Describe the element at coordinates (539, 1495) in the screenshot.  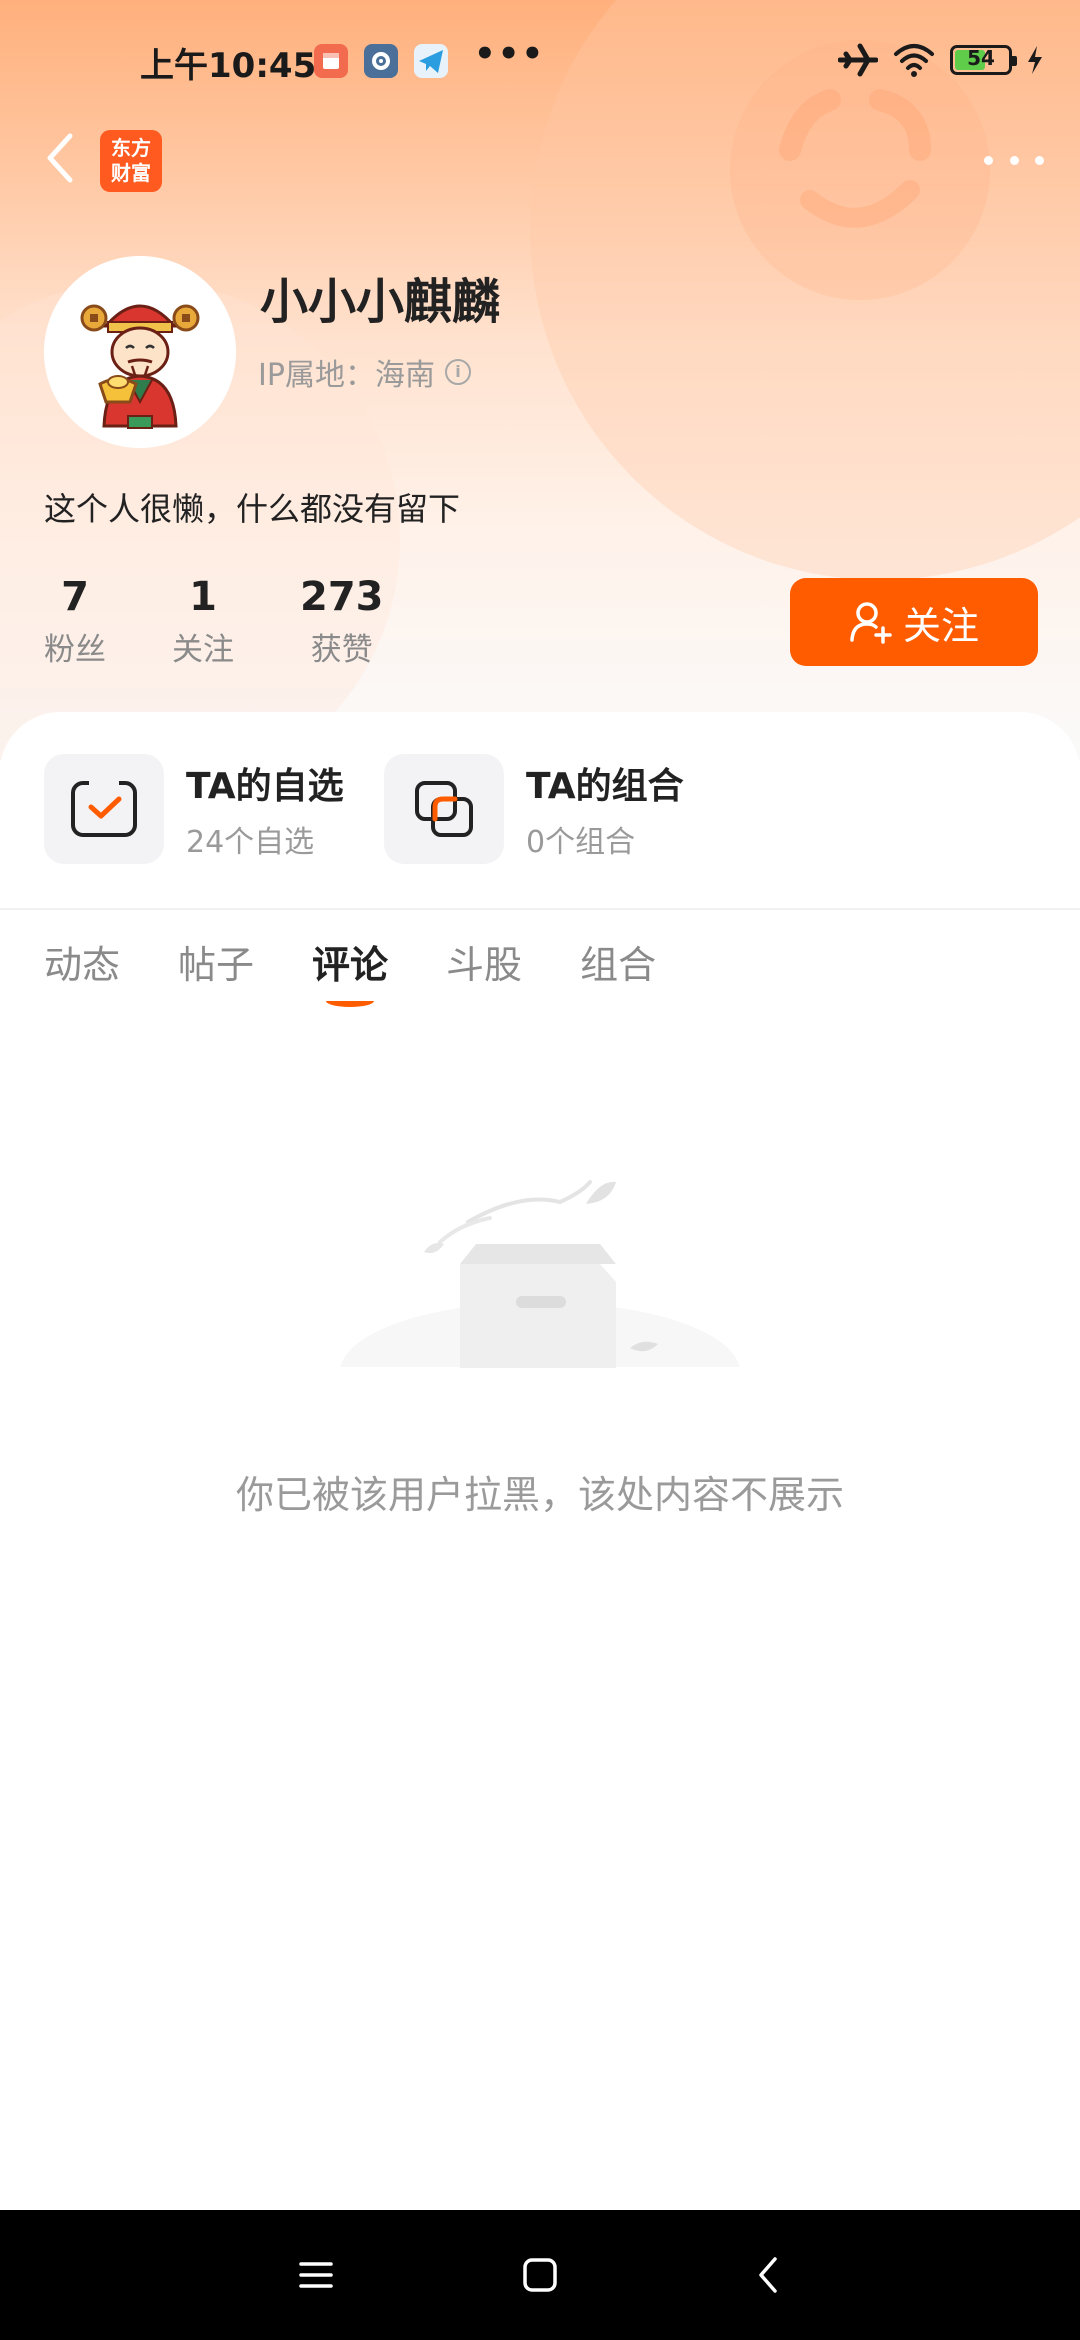
I see `empty-state-message: 你已被该用户拉黑，该处内容不展示` at that location.